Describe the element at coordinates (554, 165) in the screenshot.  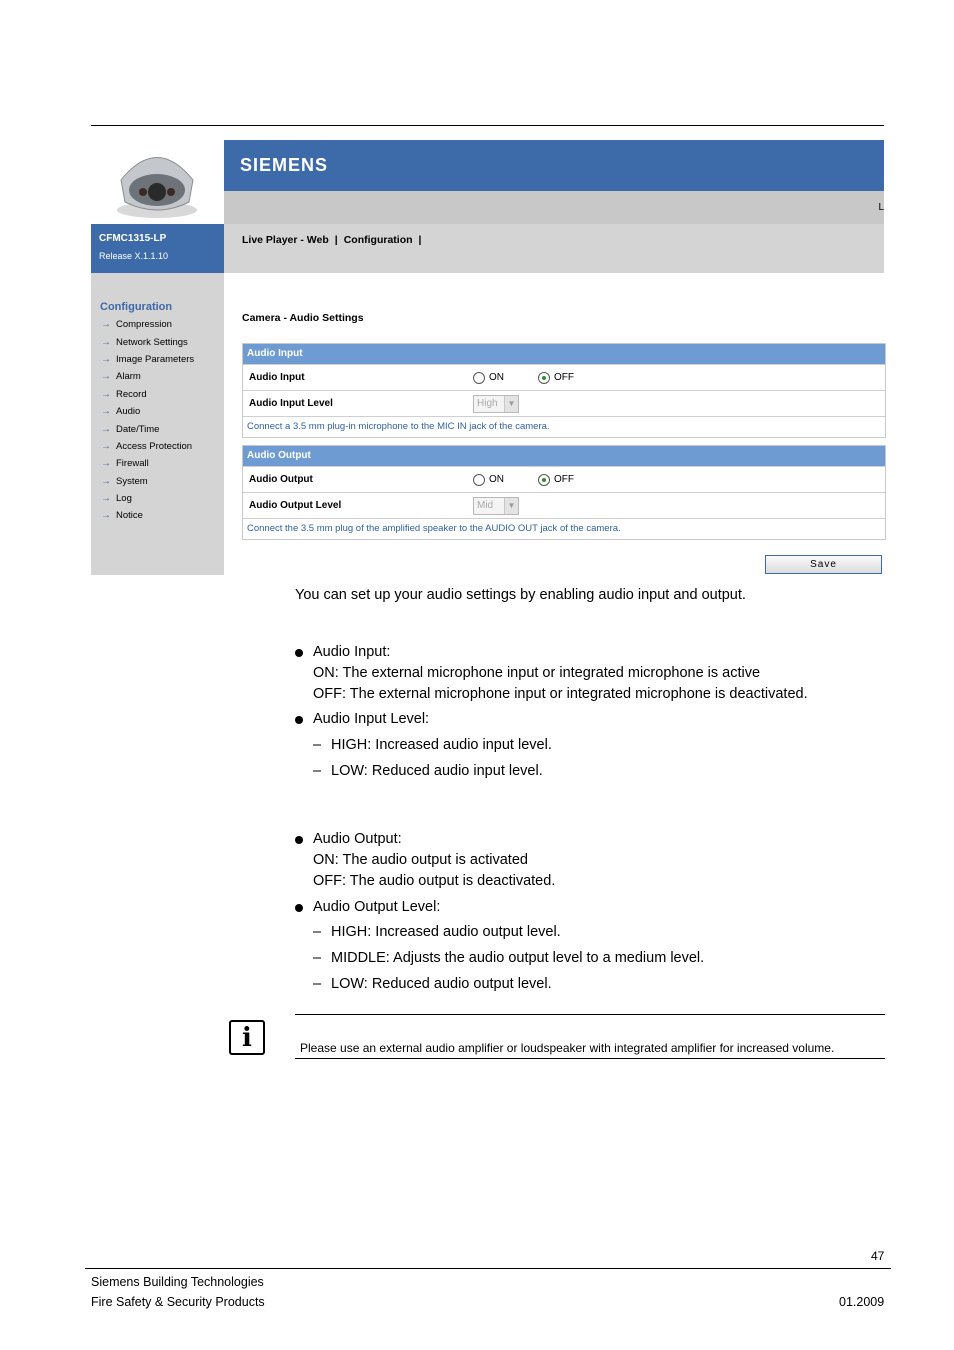
I see `brand-bar: SIEMENS` at that location.